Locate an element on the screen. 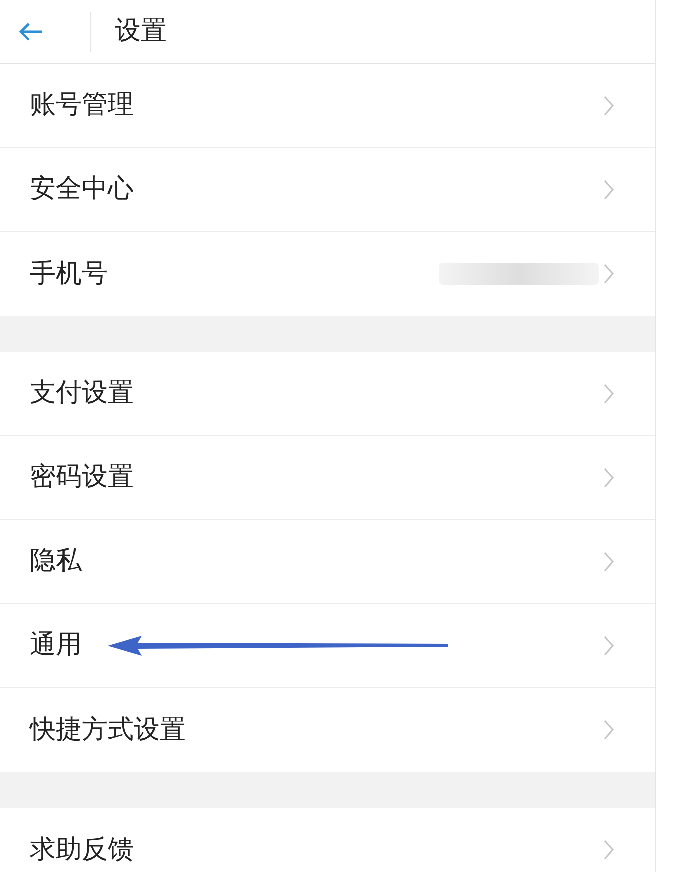 This screenshot has width=679, height=872. settings-row: 支付设置 is located at coordinates (327, 394).